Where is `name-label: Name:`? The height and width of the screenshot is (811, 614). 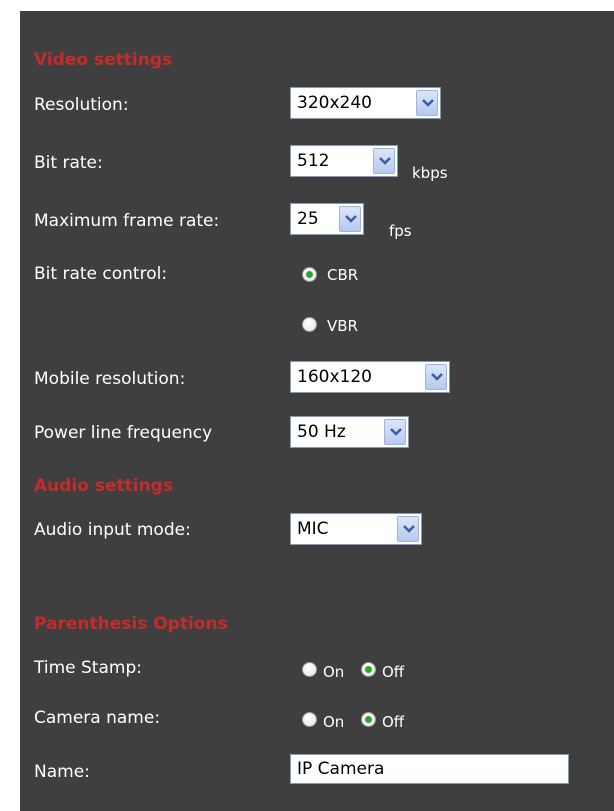 name-label: Name: is located at coordinates (62, 772).